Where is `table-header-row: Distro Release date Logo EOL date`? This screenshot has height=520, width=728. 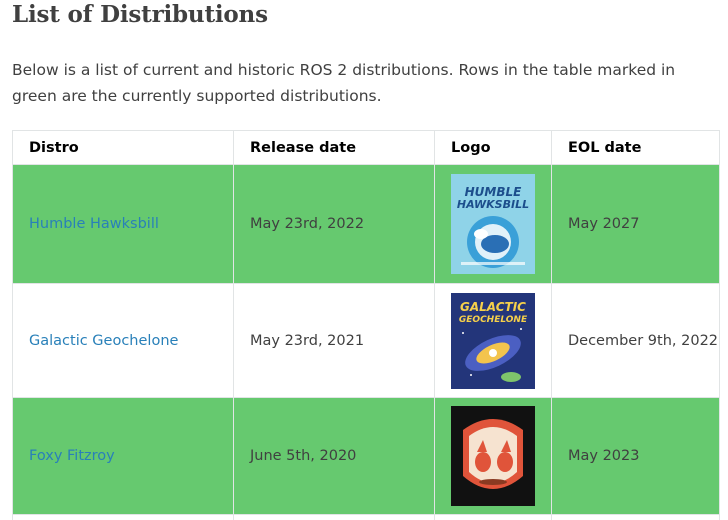 table-header-row: Distro Release date Logo EOL date is located at coordinates (366, 147).